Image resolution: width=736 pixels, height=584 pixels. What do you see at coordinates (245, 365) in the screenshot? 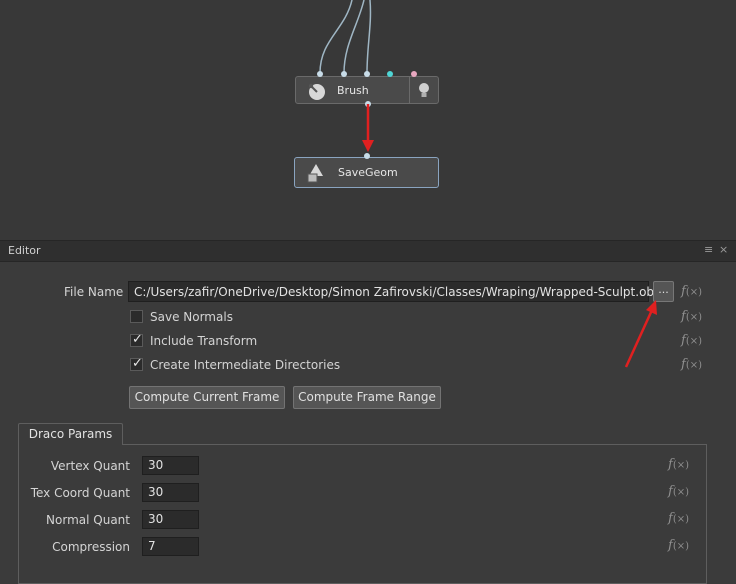
I see `create-dirs-label: Create Intermediate Directories` at bounding box center [245, 365].